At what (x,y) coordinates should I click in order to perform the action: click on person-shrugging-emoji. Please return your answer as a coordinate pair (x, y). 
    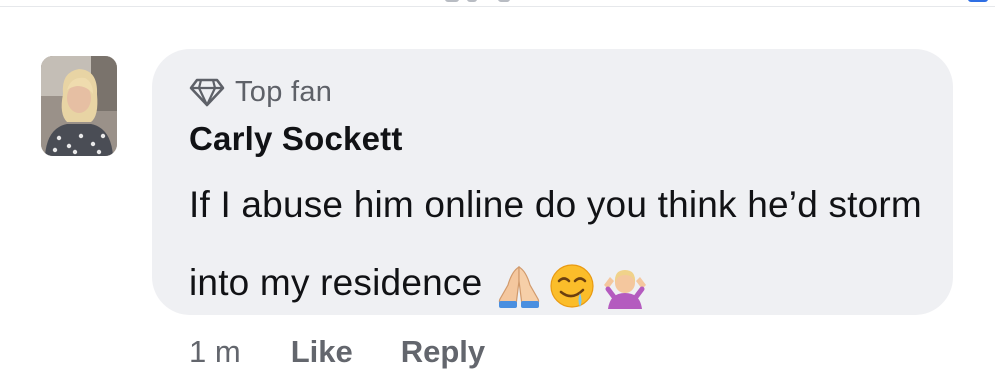
    Looking at the image, I should click on (625, 289).